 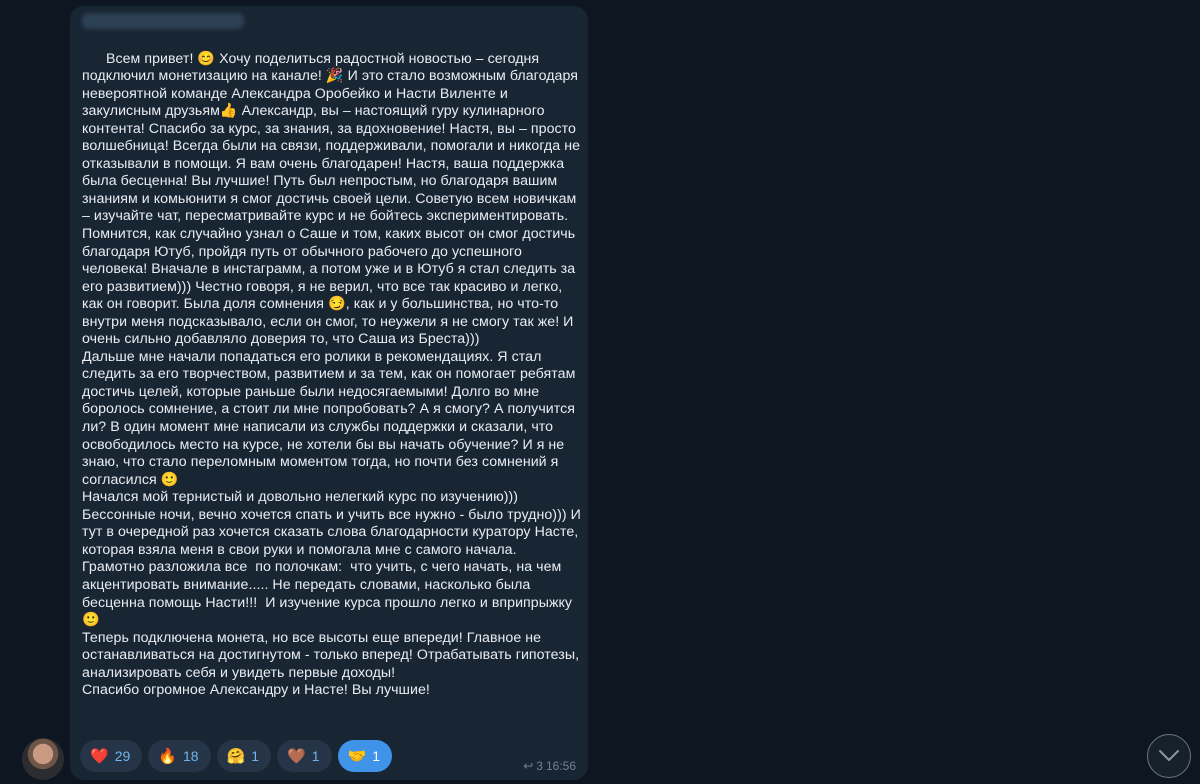 What do you see at coordinates (357, 756) in the screenshot?
I see `handshake-emoji-icon: 🤝` at bounding box center [357, 756].